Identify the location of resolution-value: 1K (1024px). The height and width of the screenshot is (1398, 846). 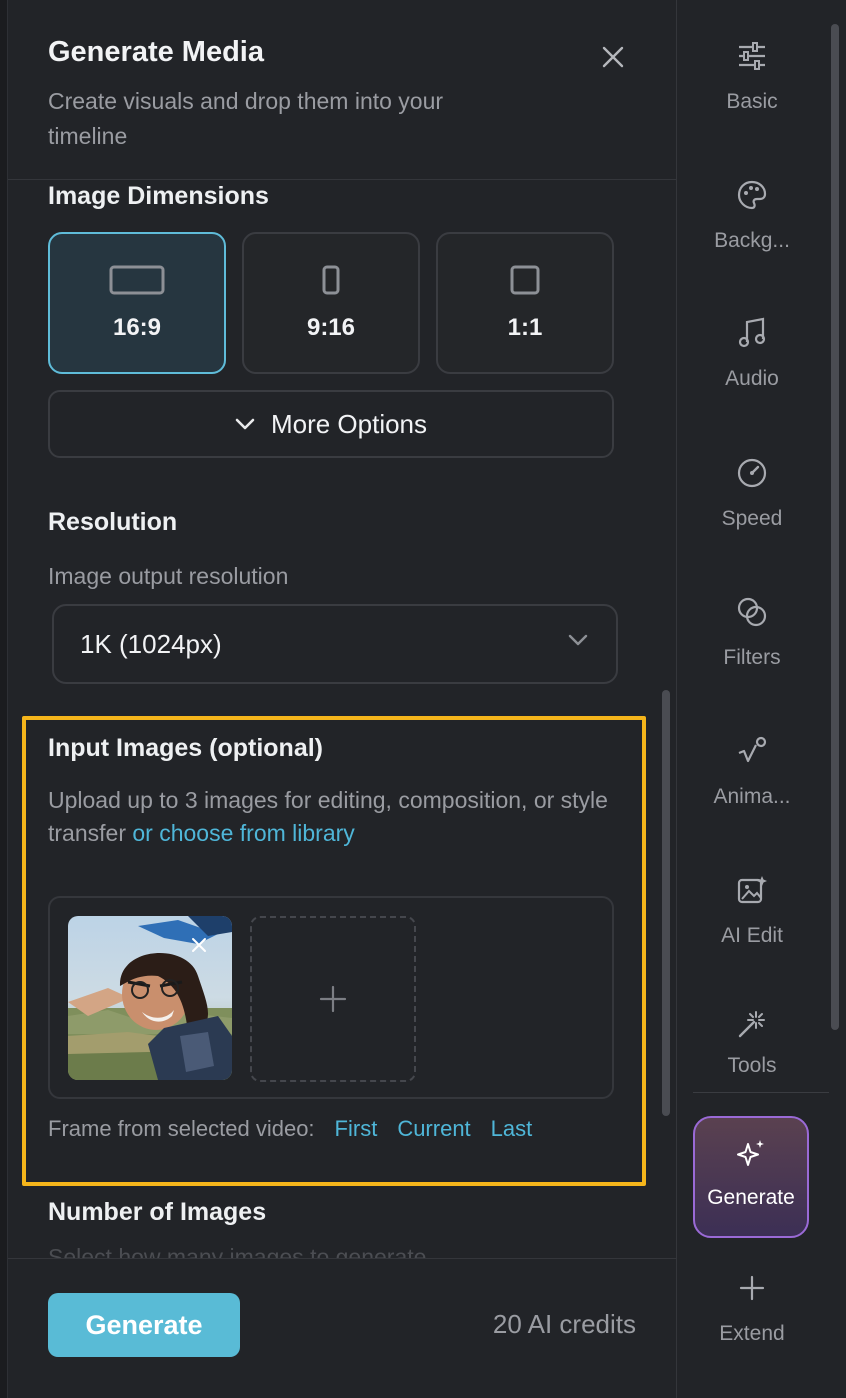
(151, 643).